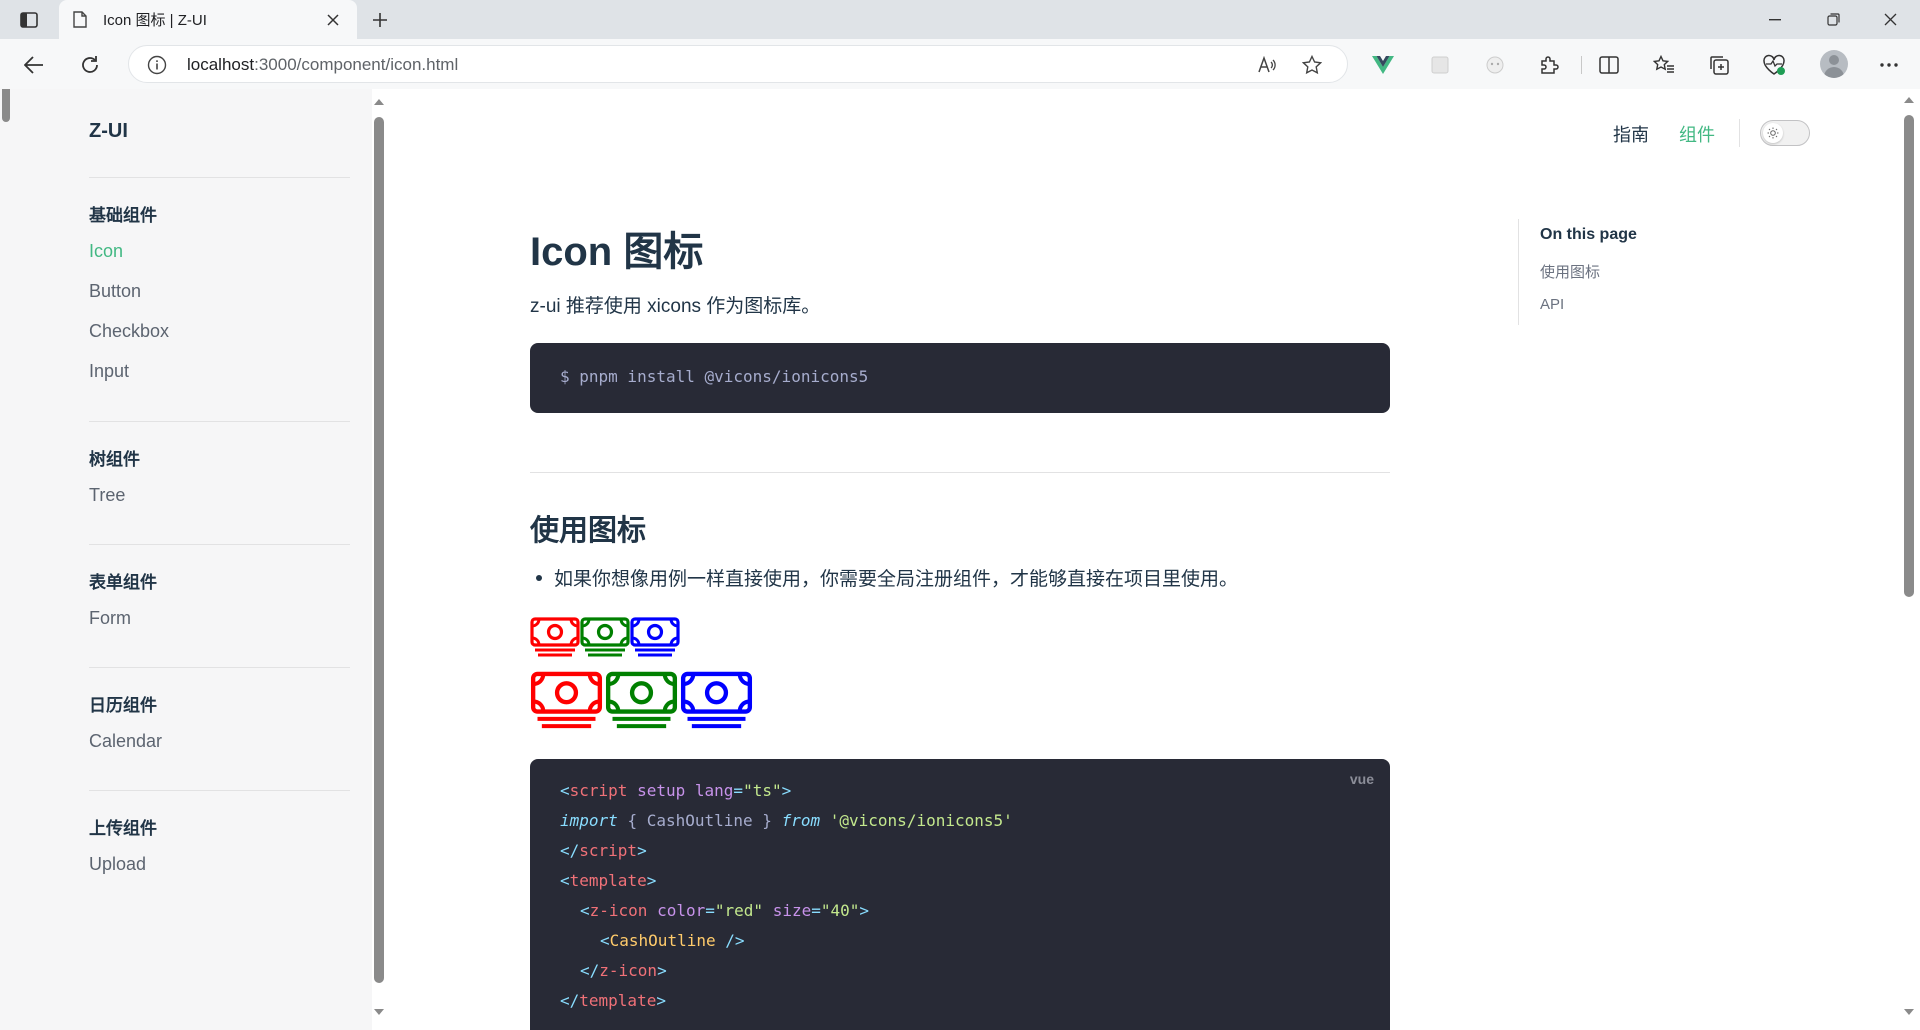 The width and height of the screenshot is (1920, 1030). Describe the element at coordinates (1495, 65) in the screenshot. I see `extension-face-icon` at that location.